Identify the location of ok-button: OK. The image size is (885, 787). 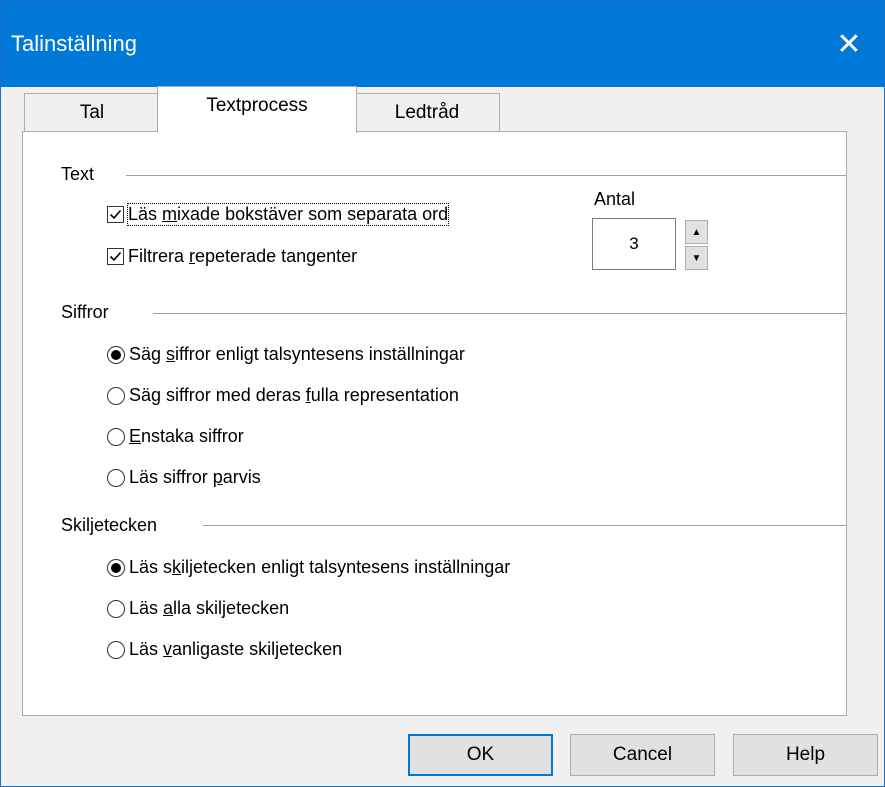
(480, 755).